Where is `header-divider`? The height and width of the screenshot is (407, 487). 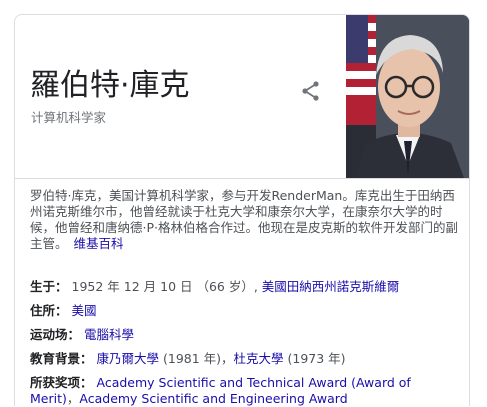 header-divider is located at coordinates (242, 178).